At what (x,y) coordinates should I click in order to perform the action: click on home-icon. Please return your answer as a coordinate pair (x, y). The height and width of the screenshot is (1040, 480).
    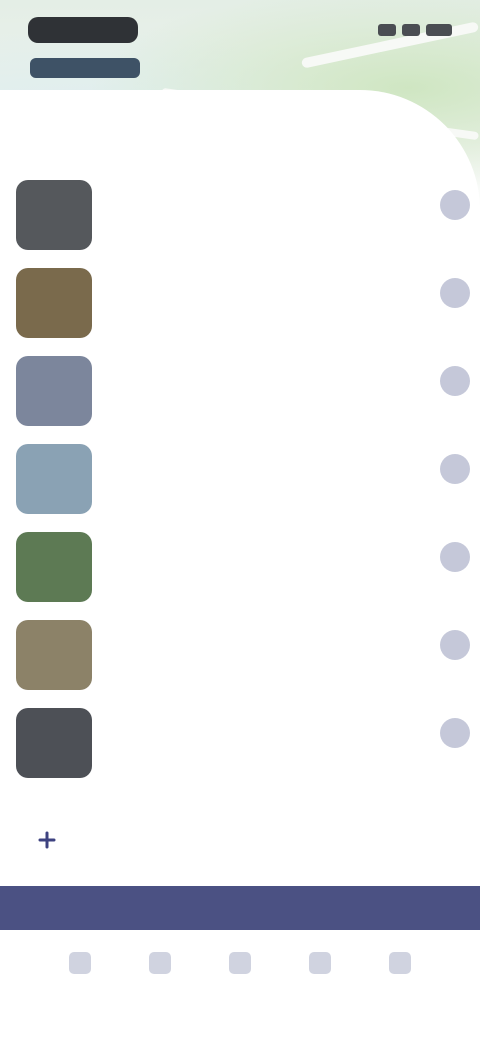
    Looking at the image, I should click on (80, 963).